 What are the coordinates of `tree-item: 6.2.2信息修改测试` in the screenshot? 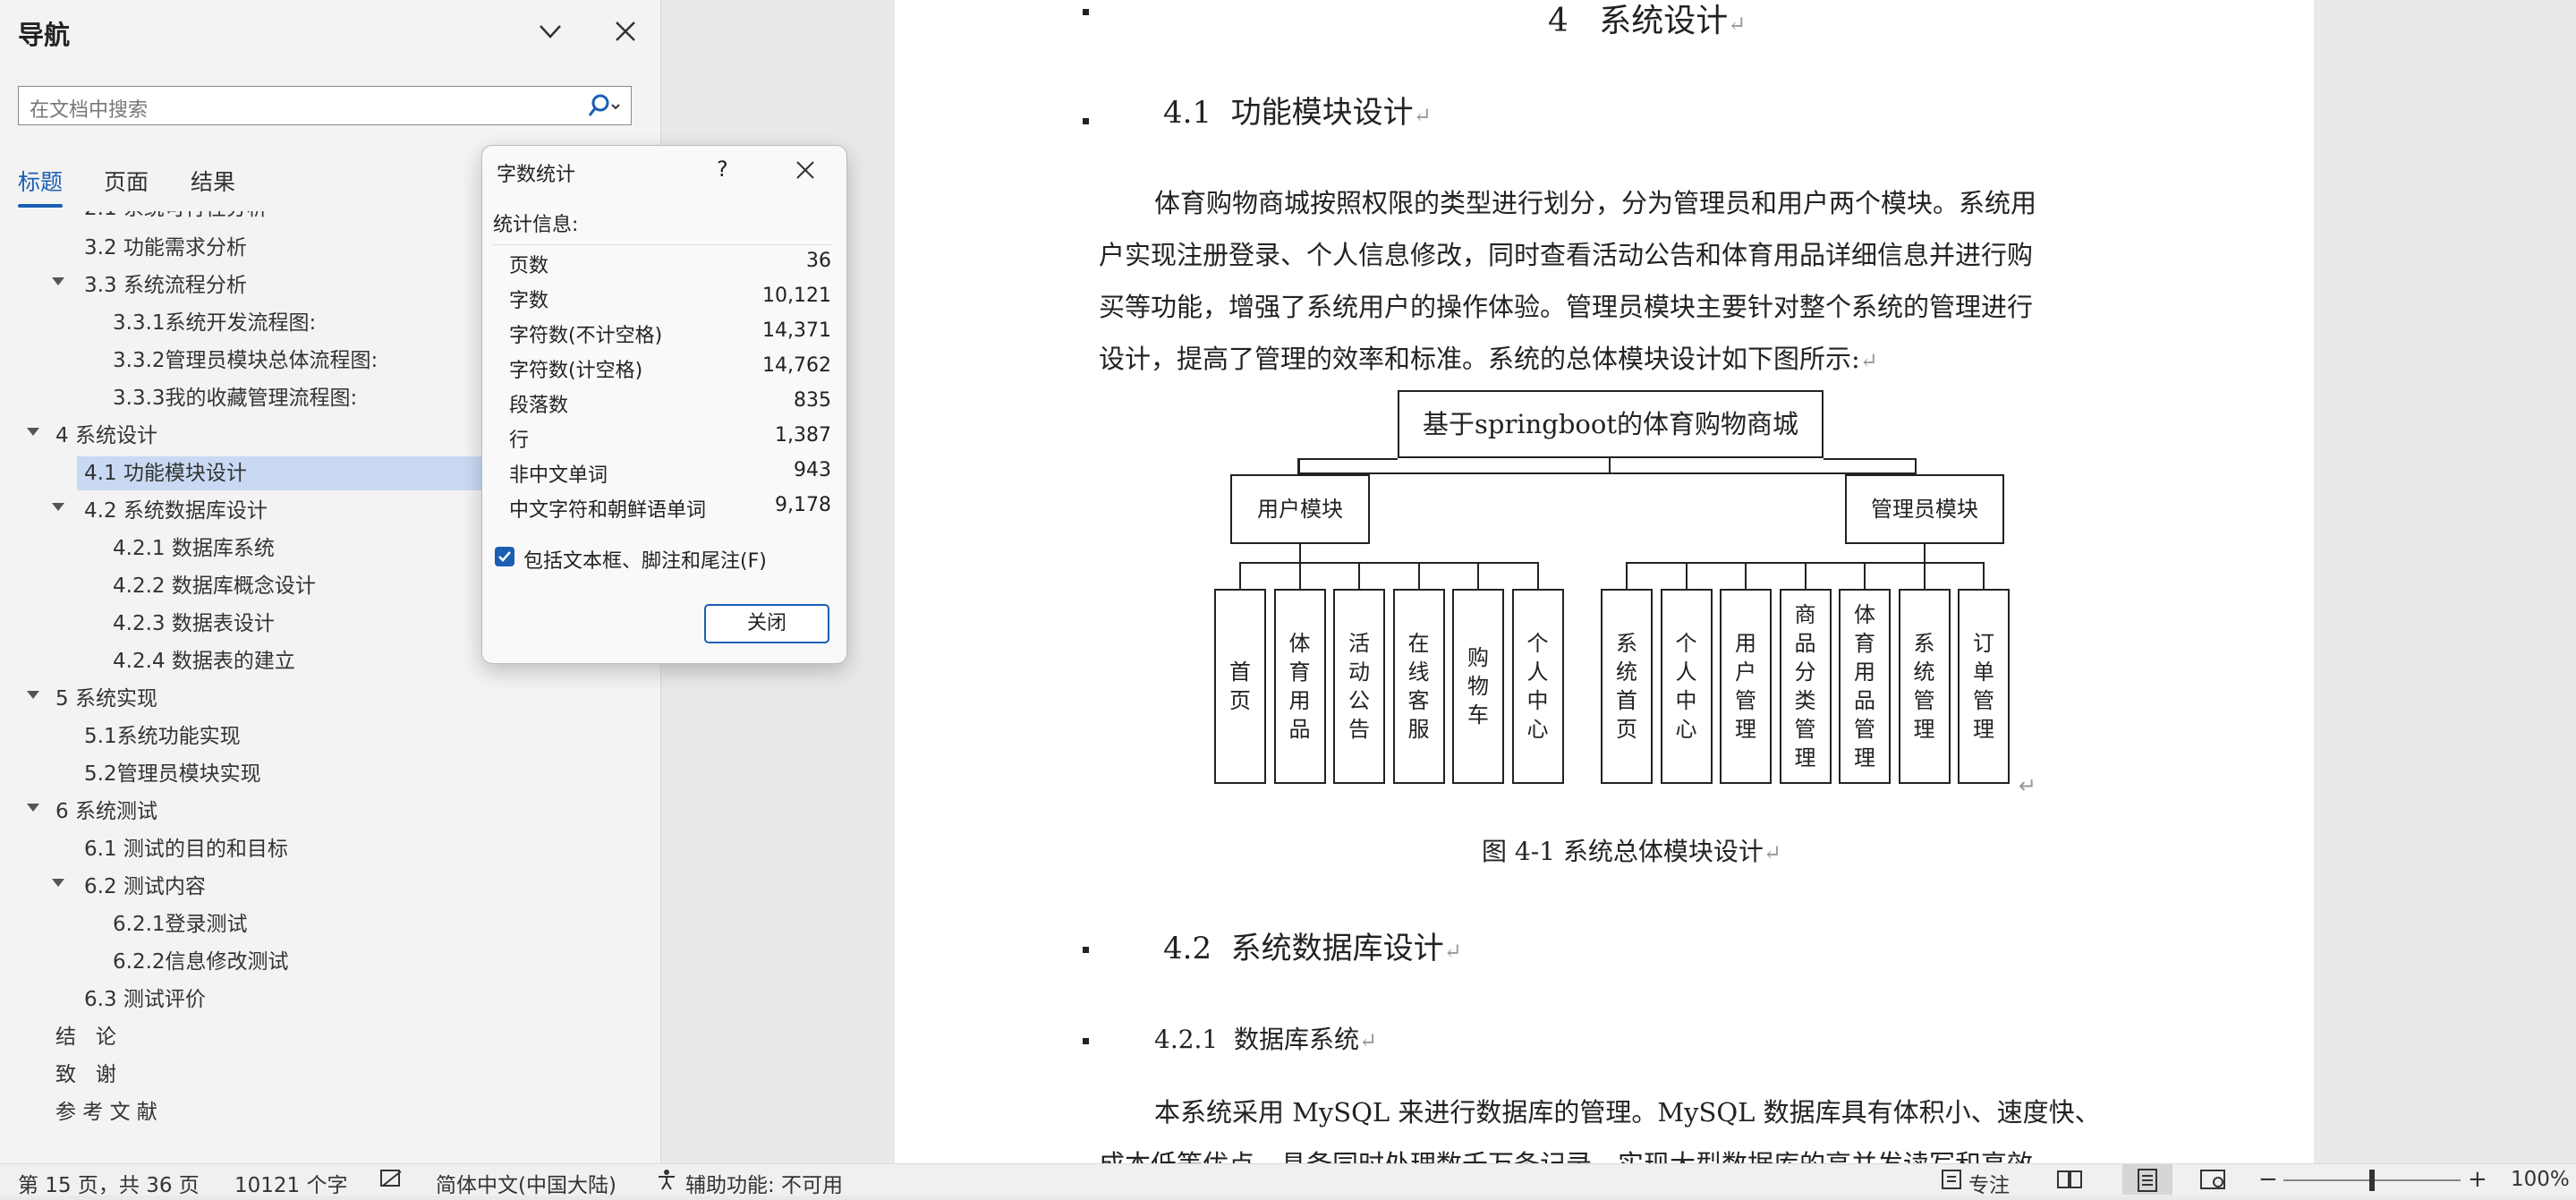 It's located at (201, 962).